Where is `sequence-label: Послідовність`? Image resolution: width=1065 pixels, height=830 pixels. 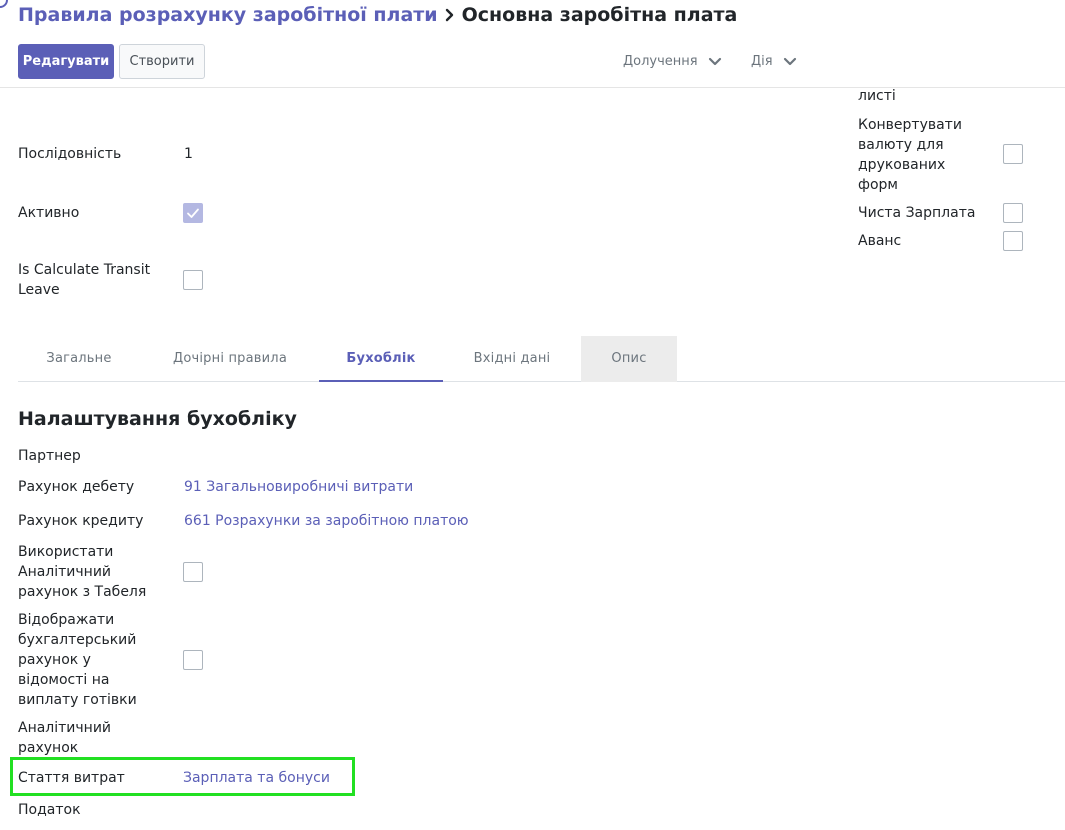 sequence-label: Послідовність is located at coordinates (70, 154).